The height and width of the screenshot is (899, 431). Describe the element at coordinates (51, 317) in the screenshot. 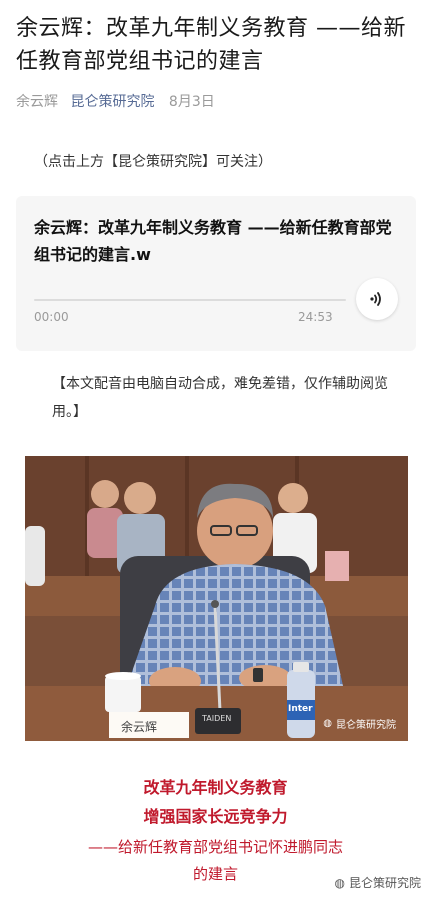

I see `audio-current-time: 00:00` at that location.